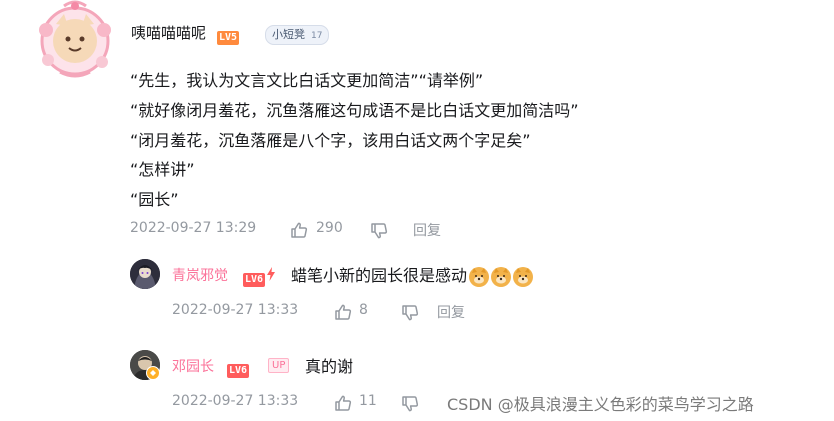 Image resolution: width=834 pixels, height=421 pixels. I want to click on fan-badge-level: 17, so click(317, 36).